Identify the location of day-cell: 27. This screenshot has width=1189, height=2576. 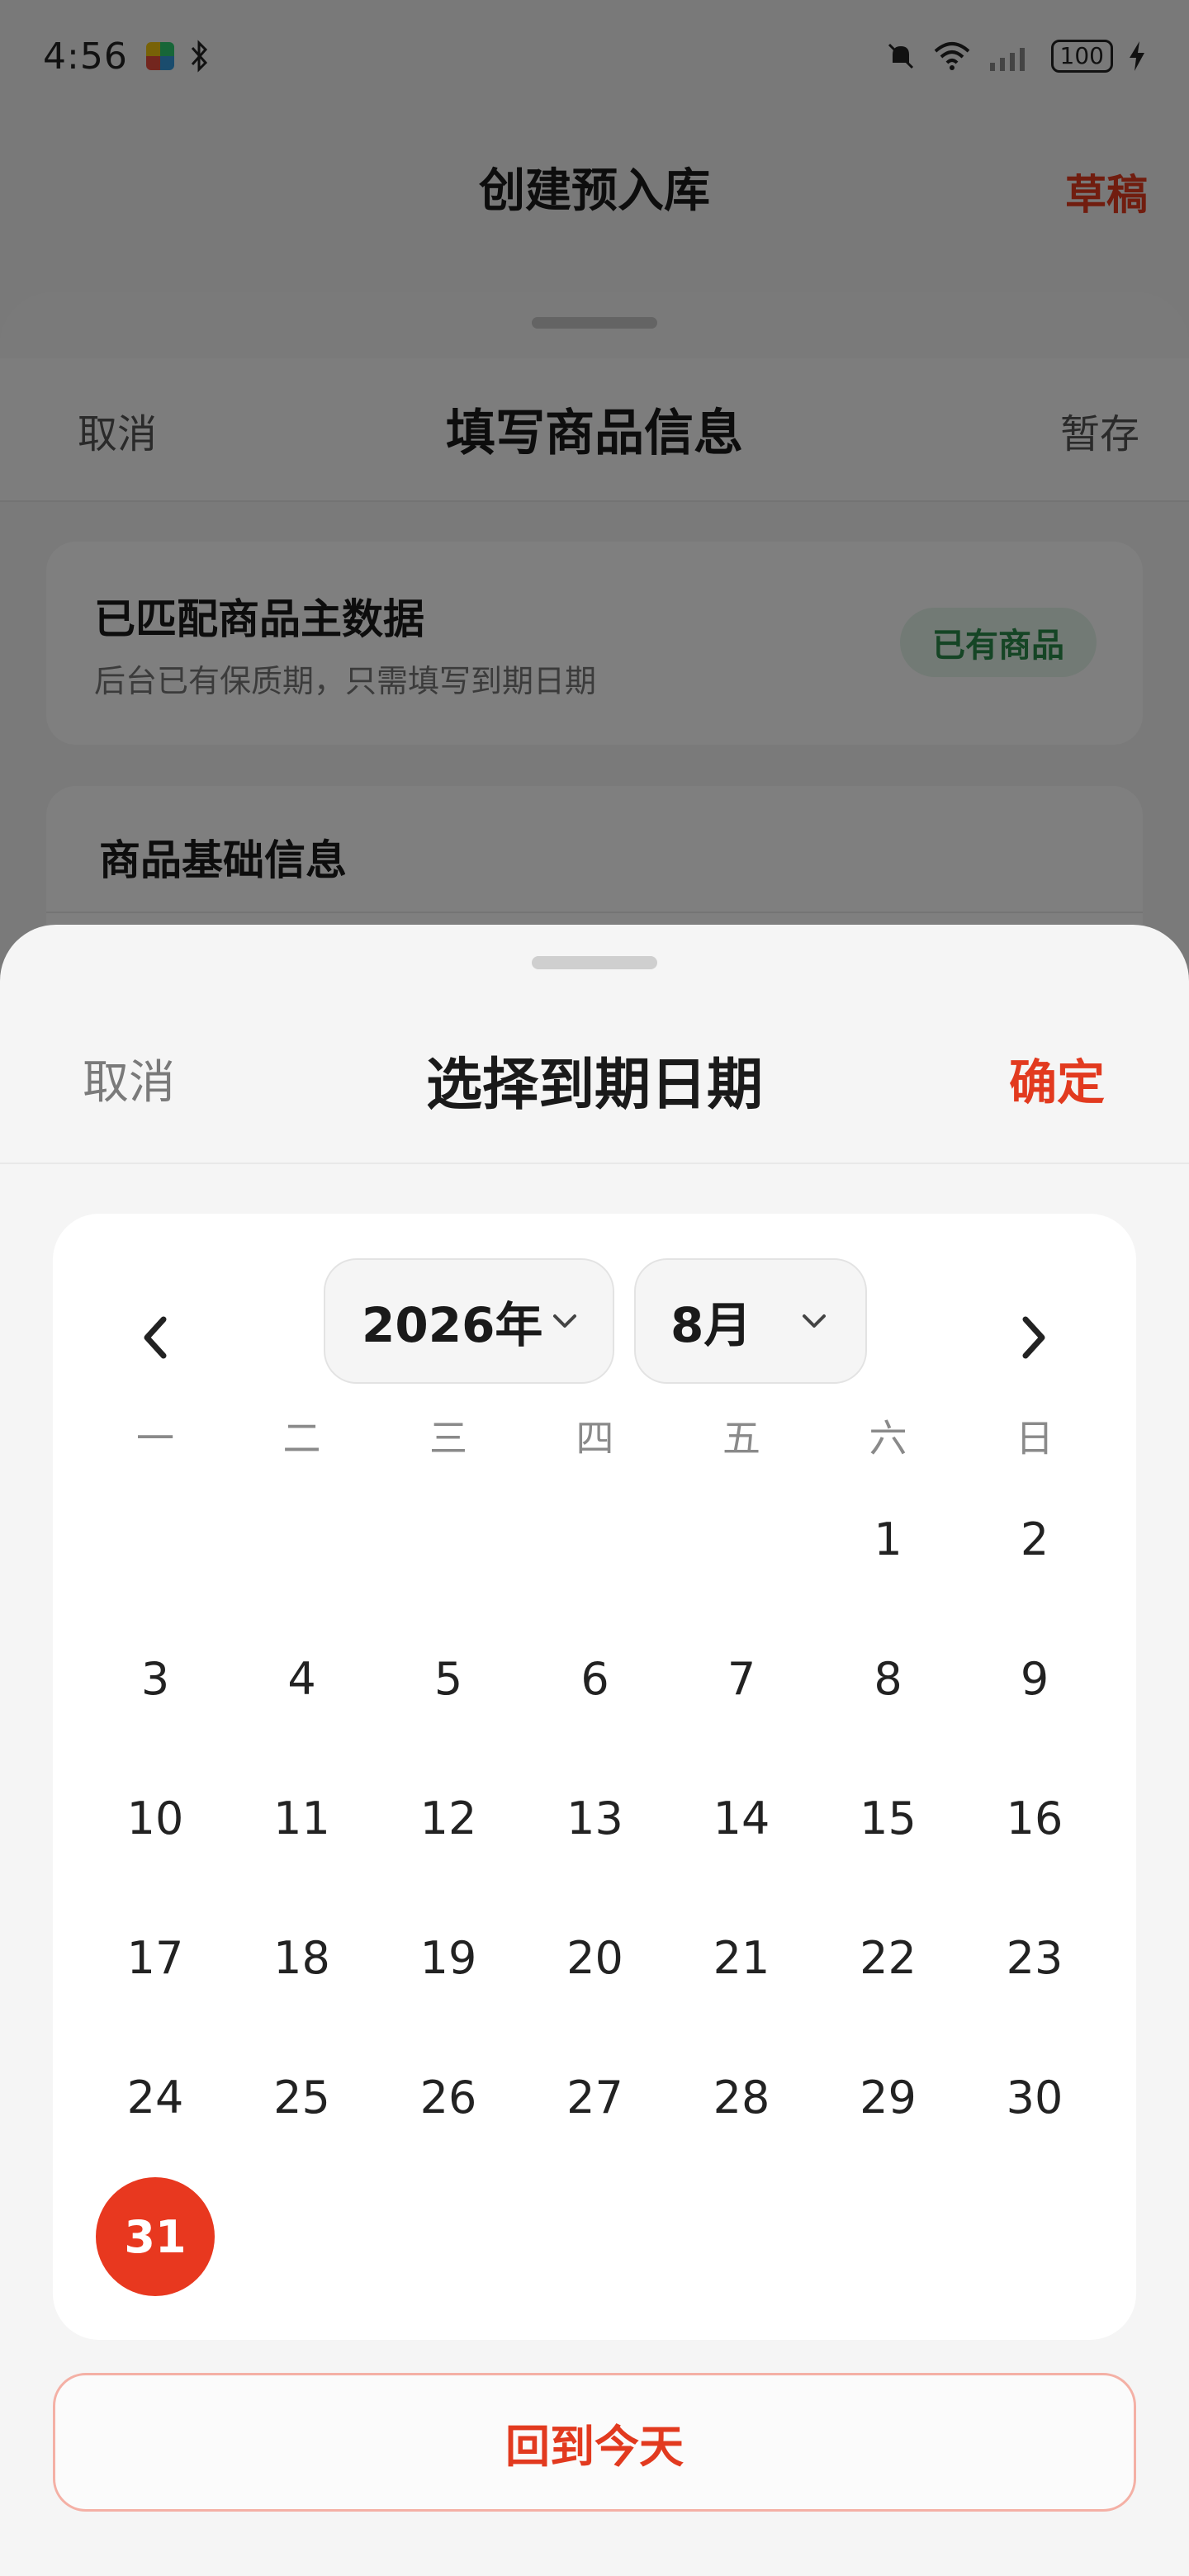
(595, 2097).